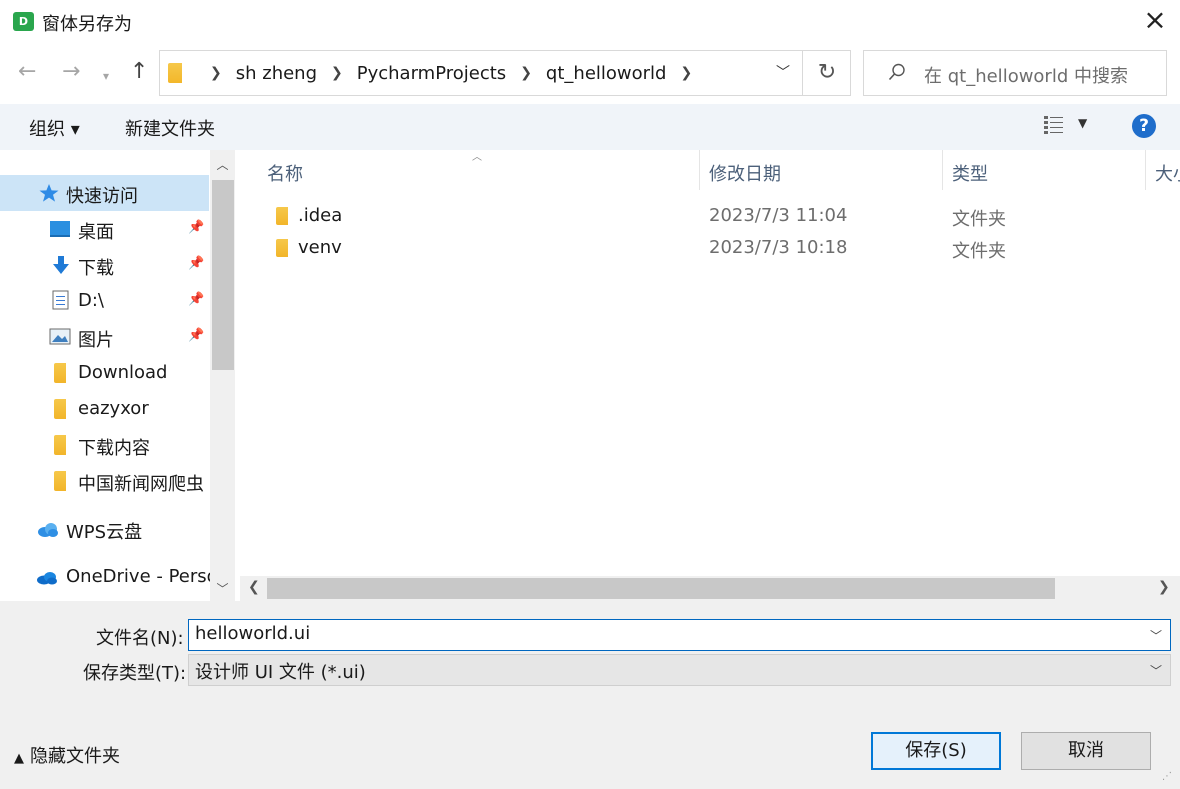  Describe the element at coordinates (1082, 123) in the screenshot. I see `view-dropdown-icon: ▼` at that location.